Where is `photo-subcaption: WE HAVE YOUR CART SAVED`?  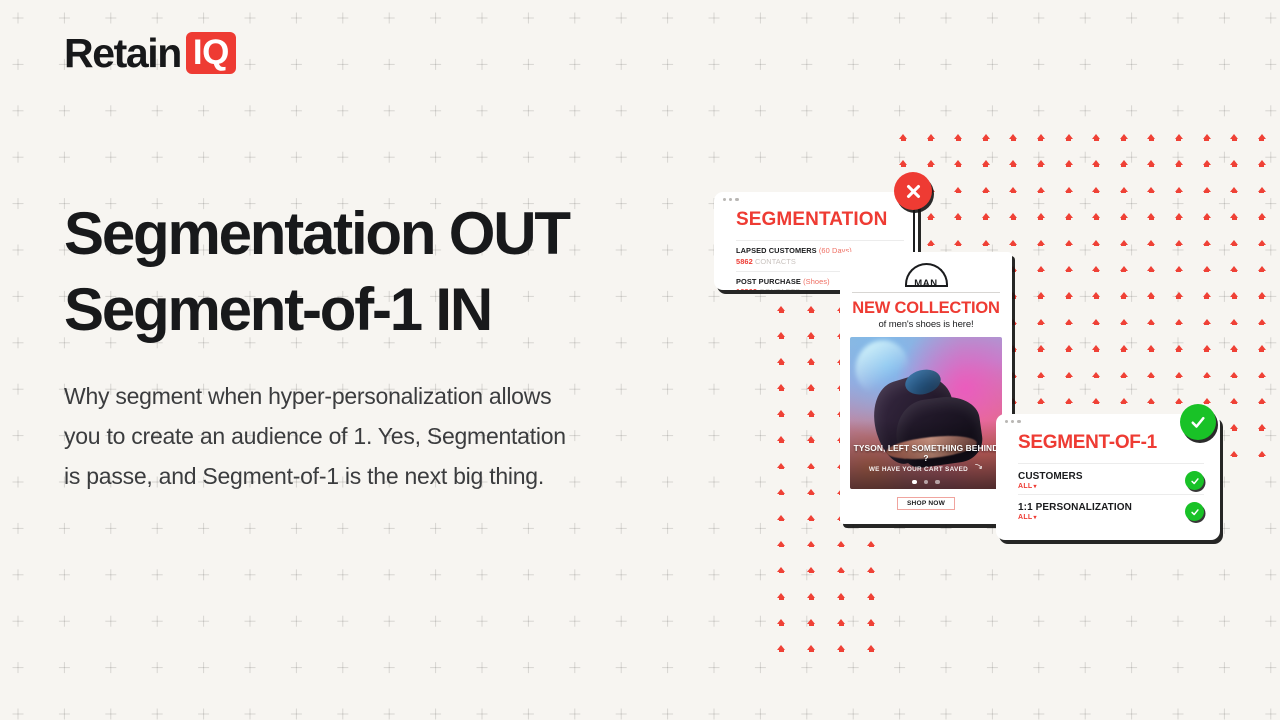 photo-subcaption: WE HAVE YOUR CART SAVED is located at coordinates (918, 469).